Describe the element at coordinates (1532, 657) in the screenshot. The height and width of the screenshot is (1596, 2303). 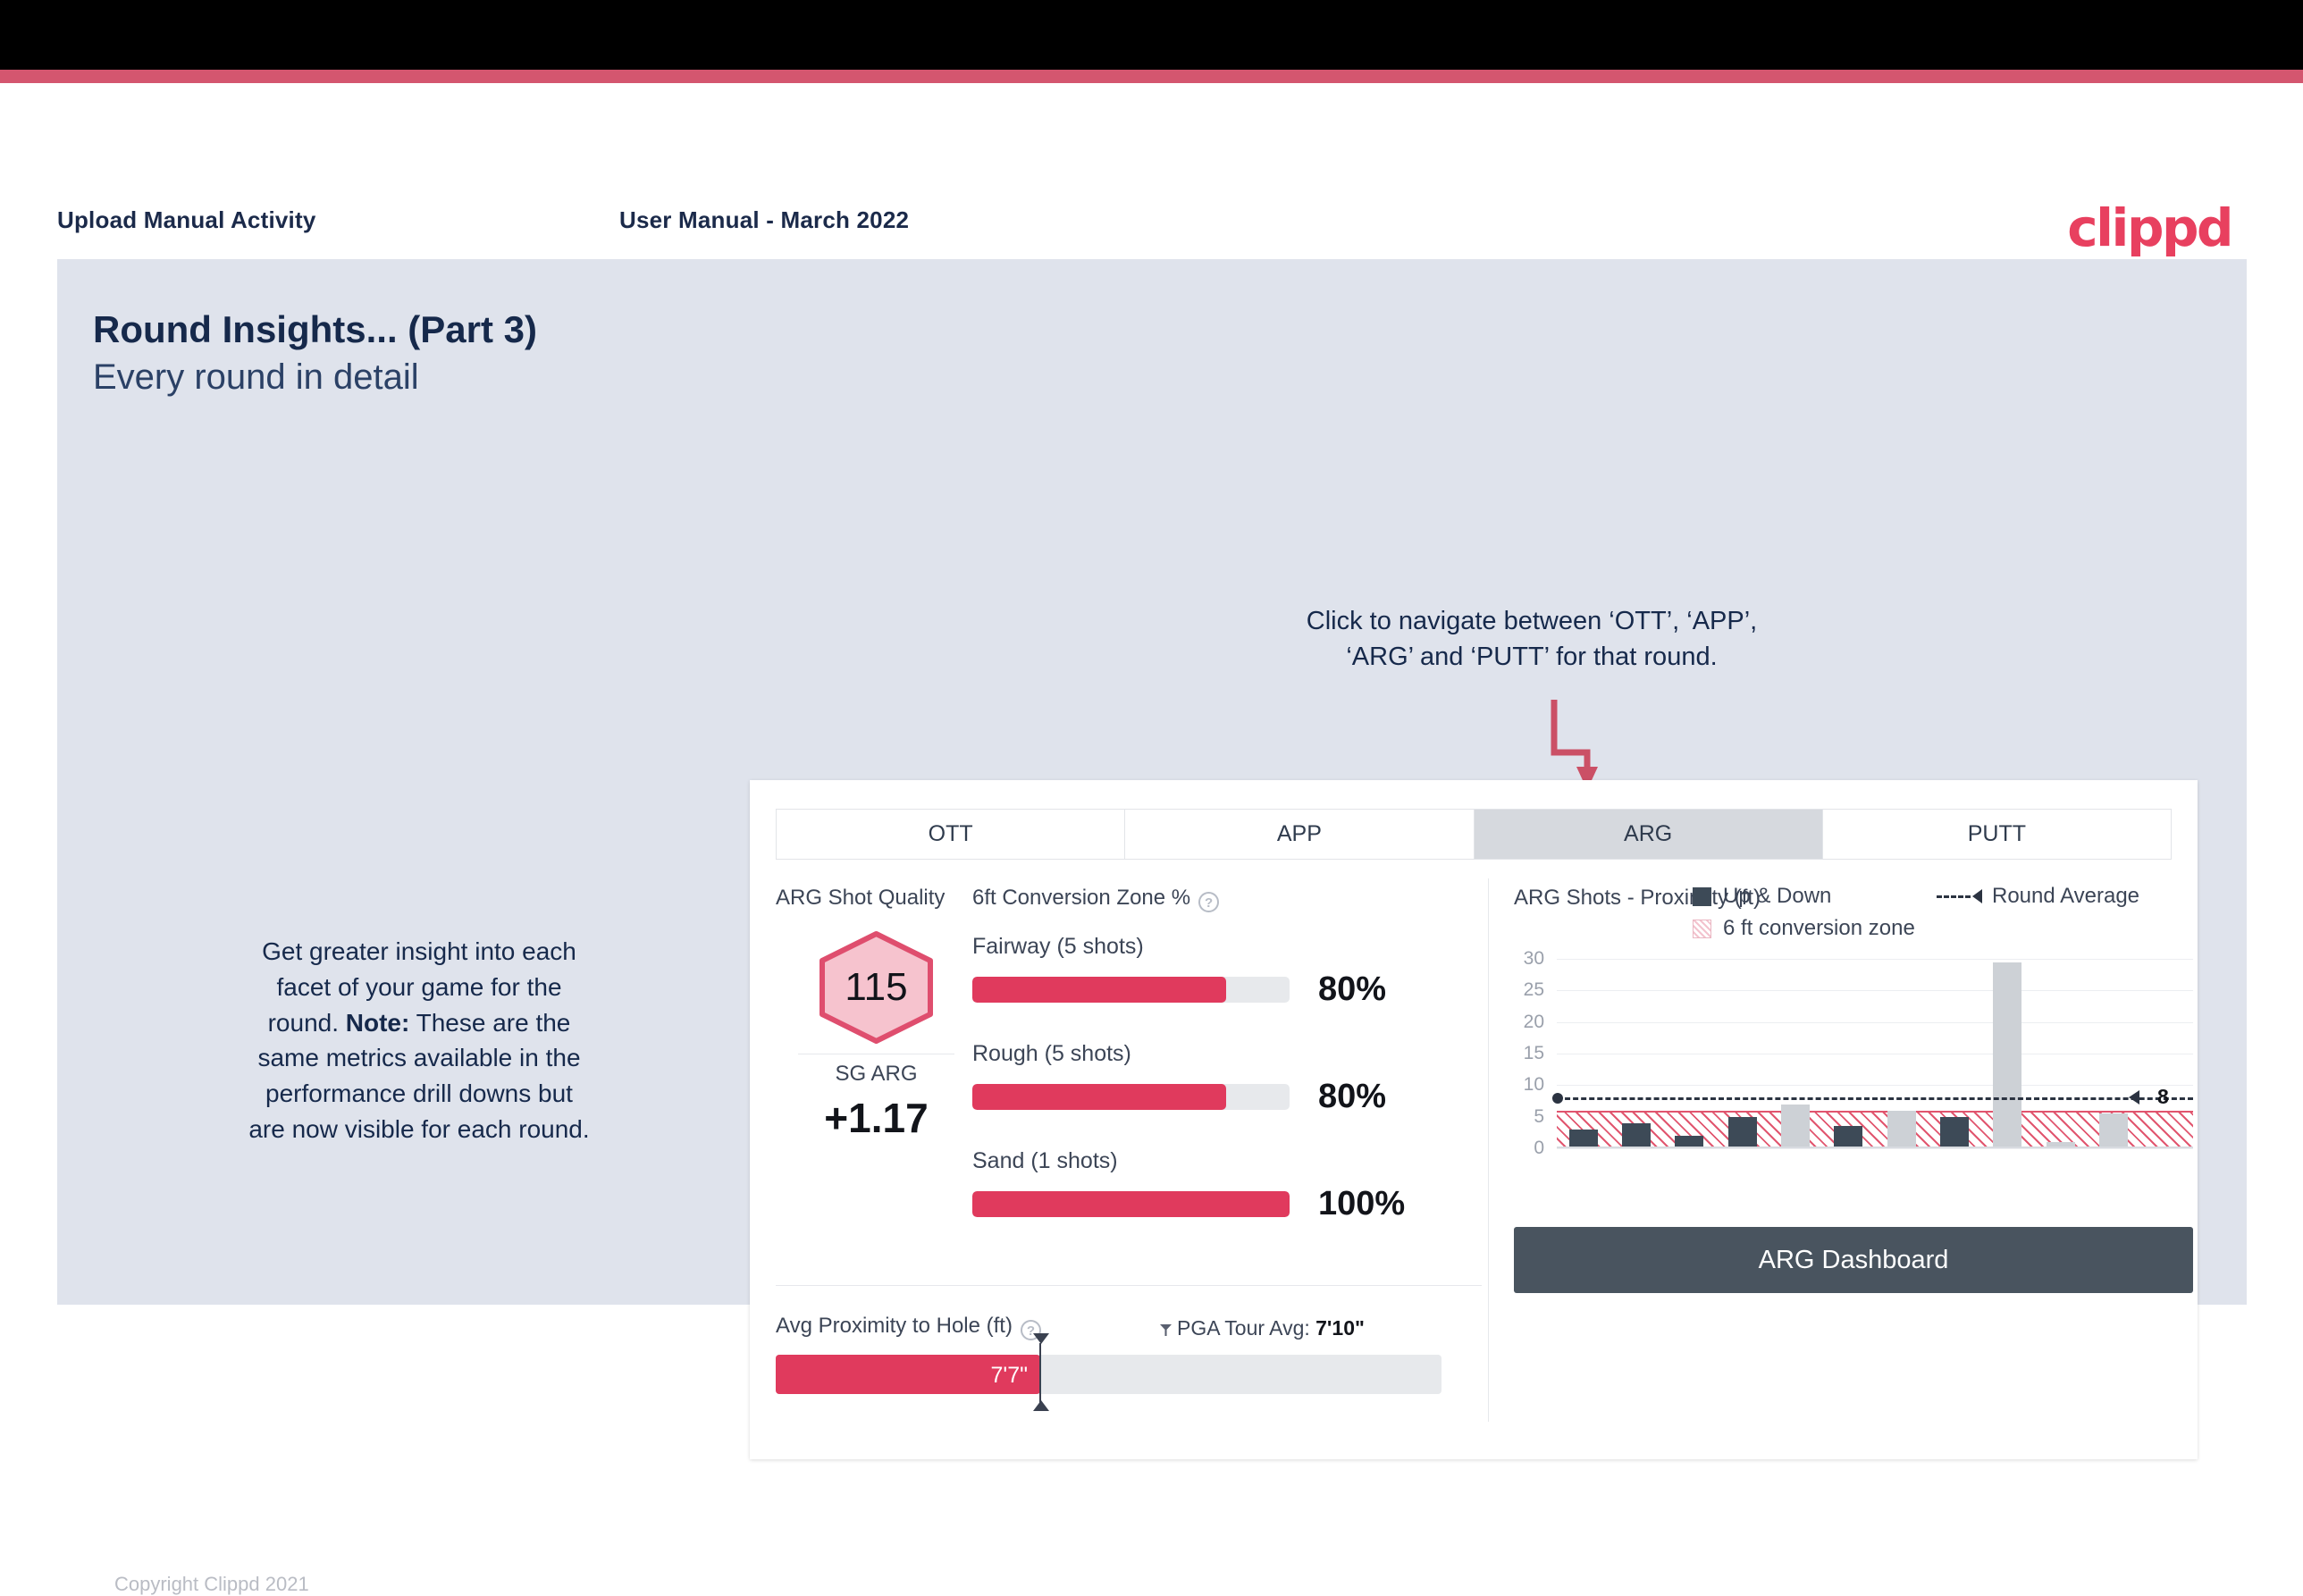
I see `callout-line-2: ‘ARG’ and ‘PUTT’ for that round.` at that location.